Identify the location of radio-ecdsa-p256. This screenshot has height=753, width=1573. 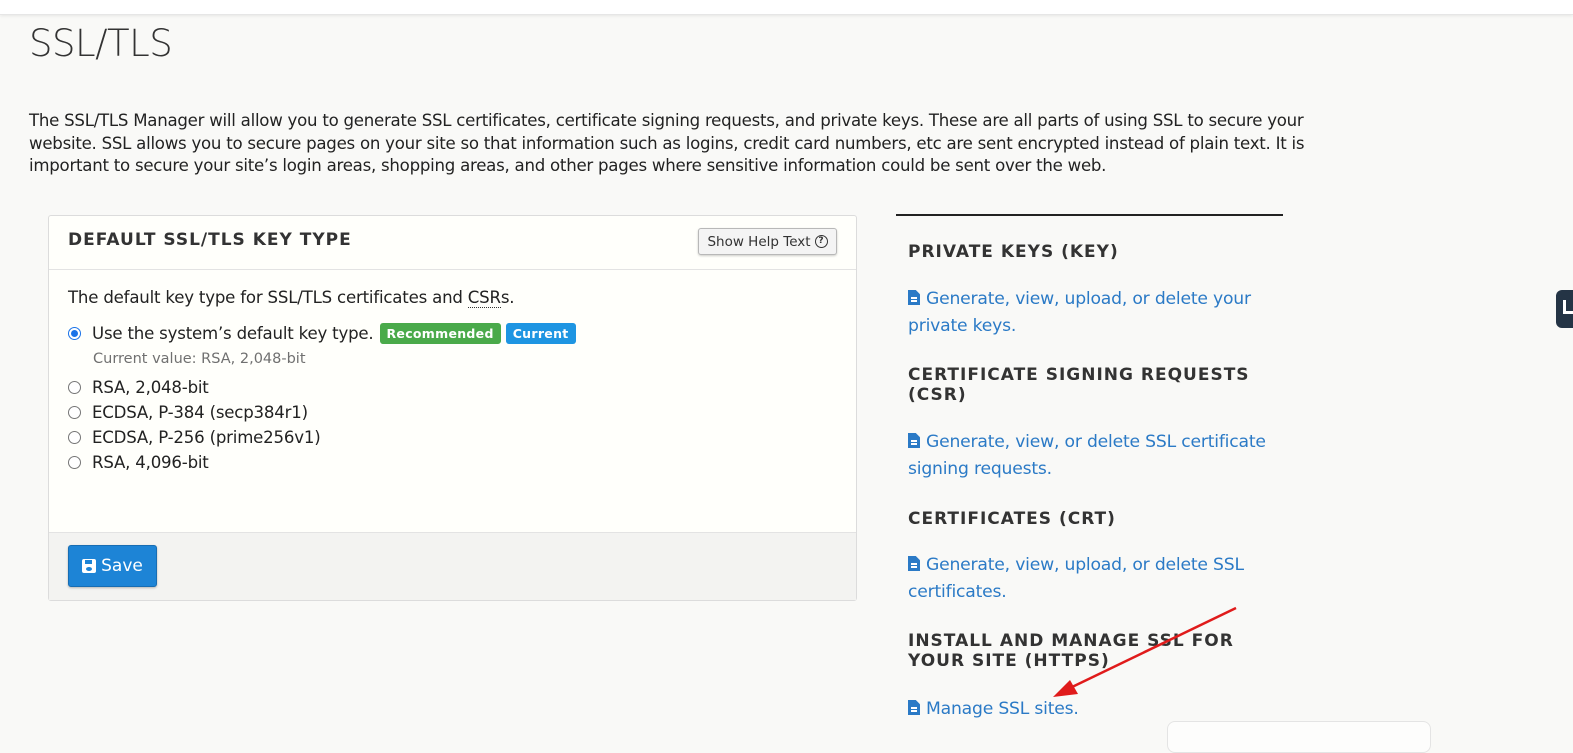
(74, 437).